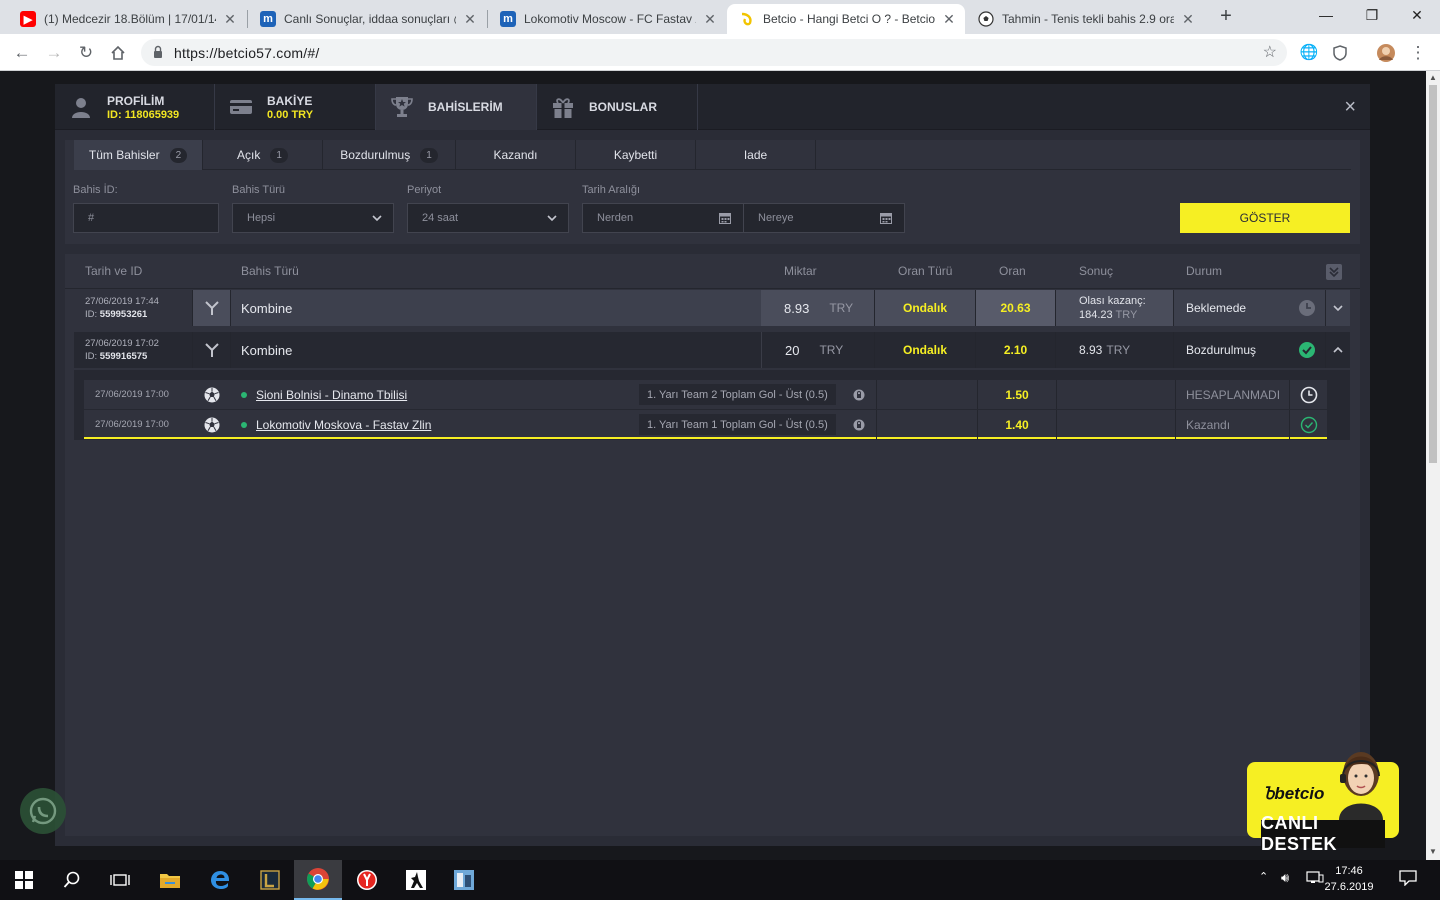 The height and width of the screenshot is (900, 1440). I want to click on tab-bonuses-label: BONUSLAR, so click(623, 107).